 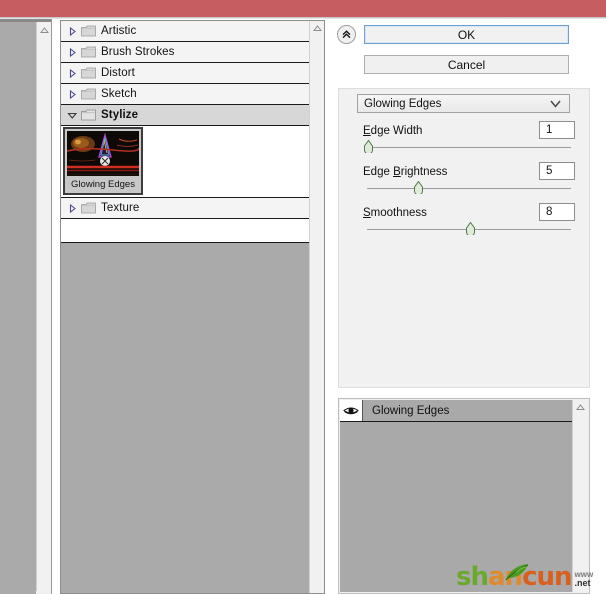 I want to click on double-chevron-up-icon, so click(x=346, y=34).